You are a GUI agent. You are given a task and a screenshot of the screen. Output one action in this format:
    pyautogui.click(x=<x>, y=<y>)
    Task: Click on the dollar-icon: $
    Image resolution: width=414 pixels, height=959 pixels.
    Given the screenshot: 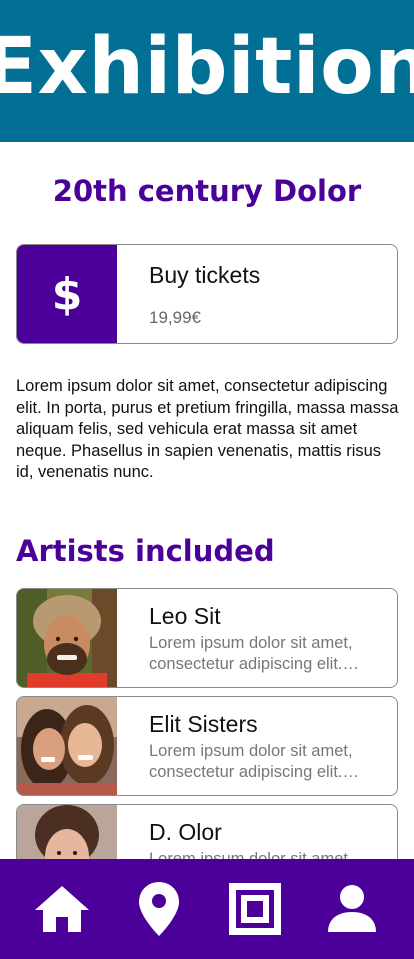 What is the action you would take?
    pyautogui.click(x=67, y=294)
    